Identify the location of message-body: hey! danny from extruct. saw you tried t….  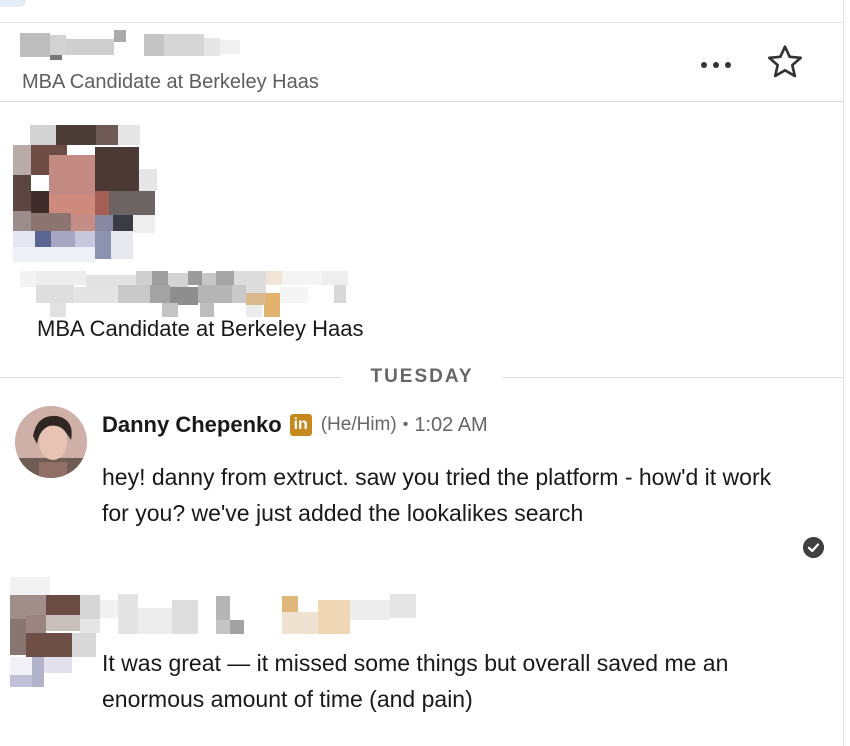
(437, 495).